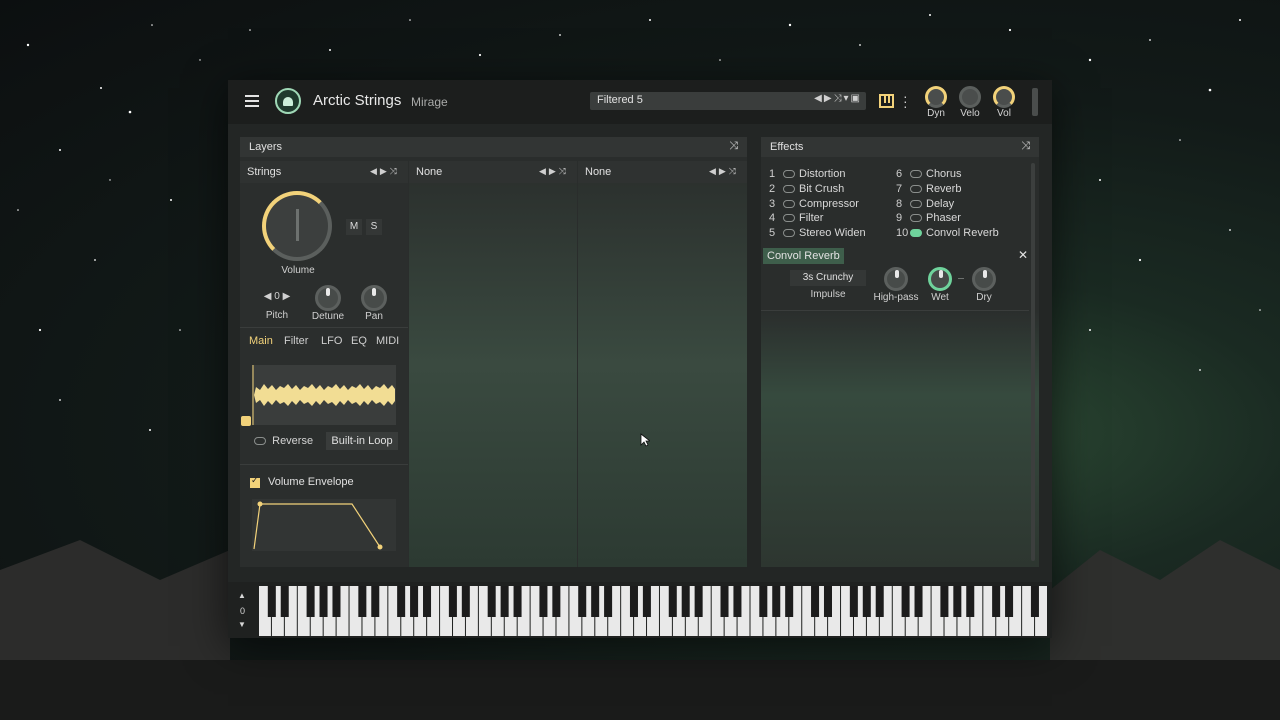 Image resolution: width=1280 pixels, height=720 pixels. I want to click on effect-item-convol-reverb: 10 Convol Reverb, so click(947, 233).